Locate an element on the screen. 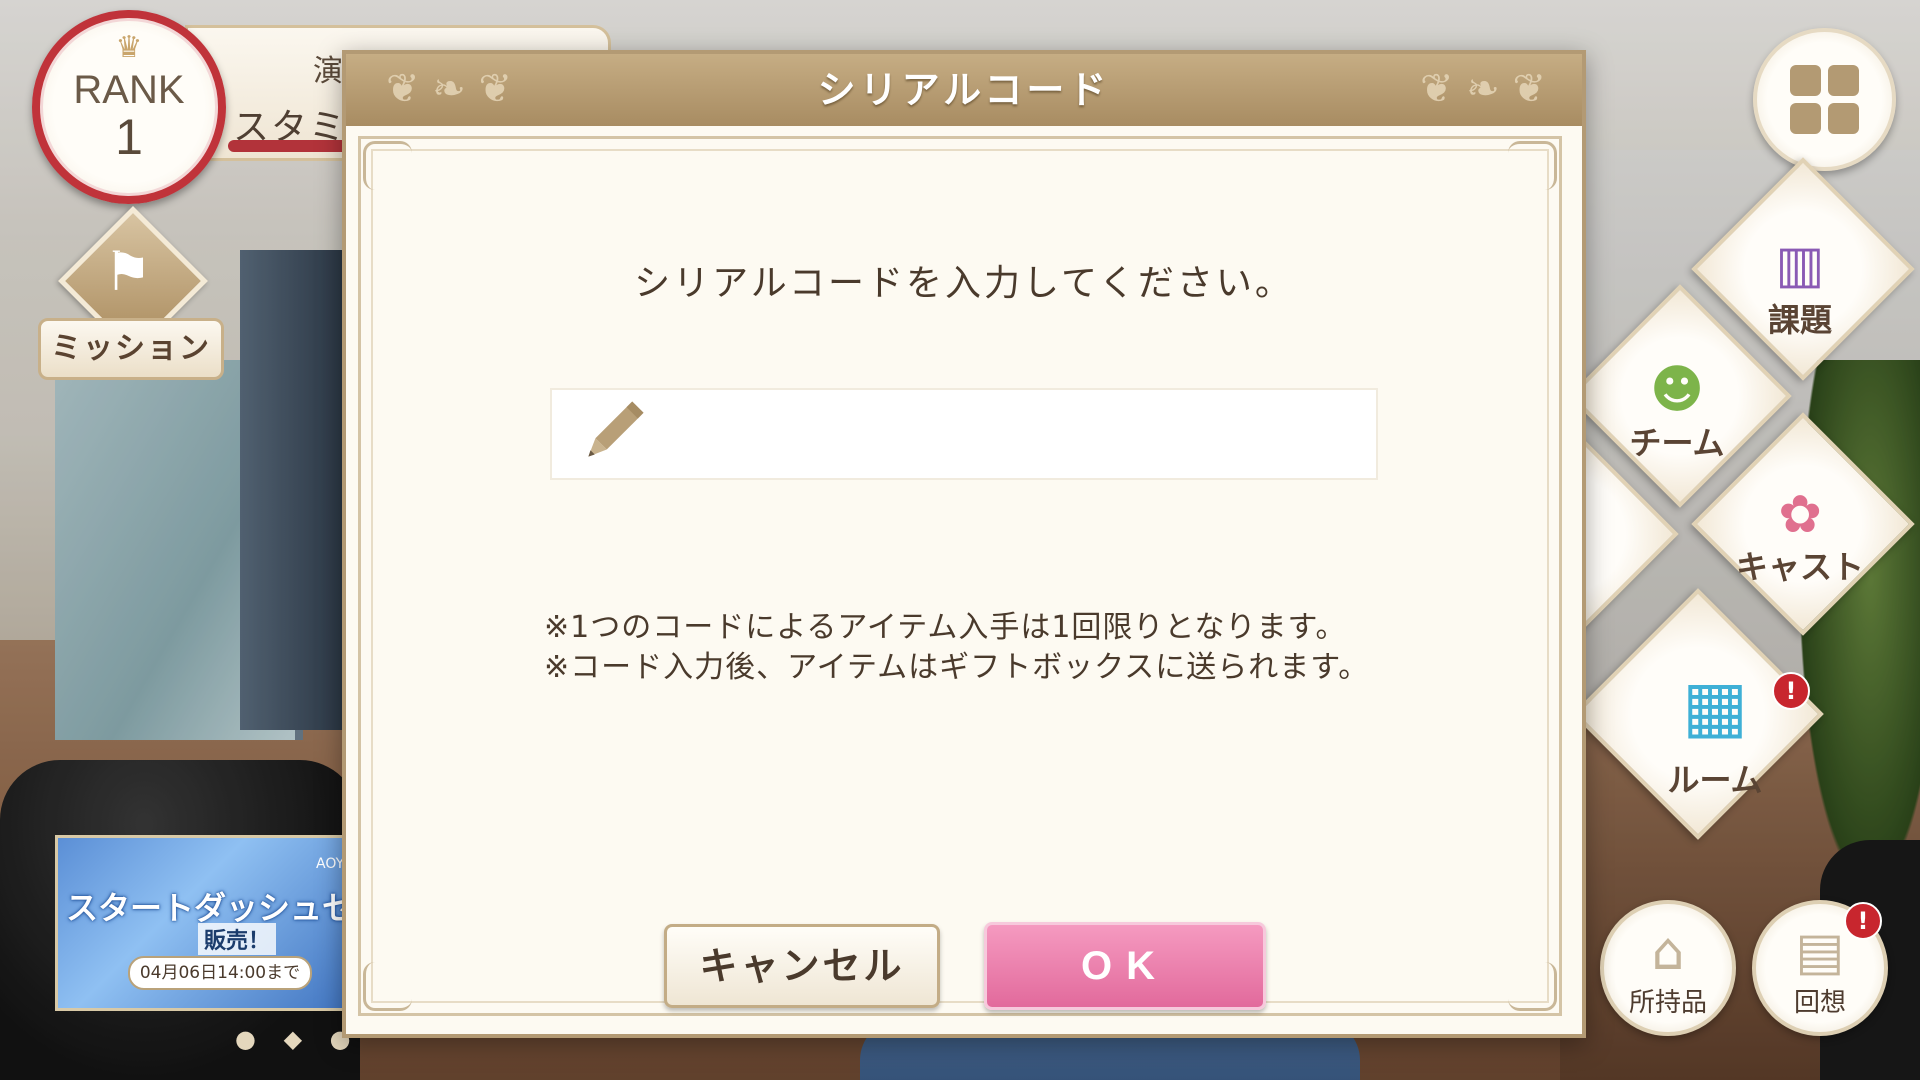 The image size is (1920, 1080). cancel-button: キャンセル is located at coordinates (802, 966).